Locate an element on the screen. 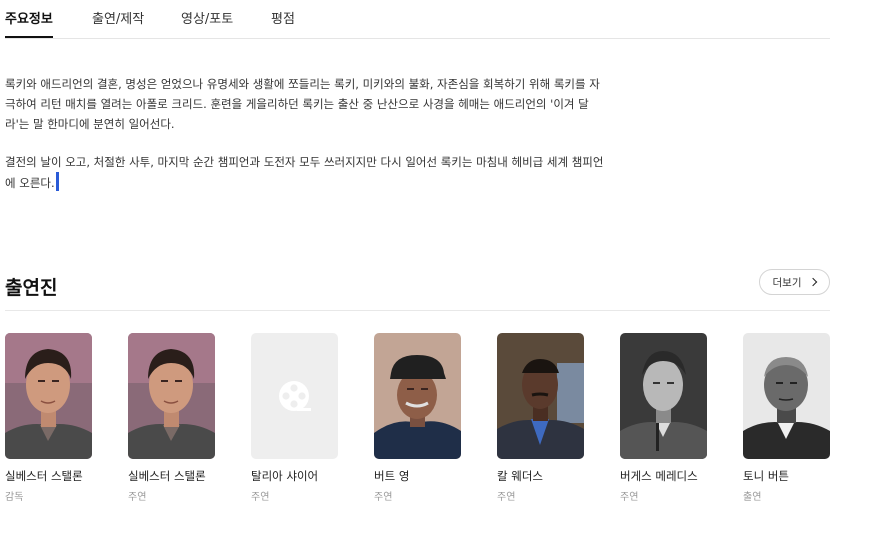  cast-role: 감독 is located at coordinates (14, 497).